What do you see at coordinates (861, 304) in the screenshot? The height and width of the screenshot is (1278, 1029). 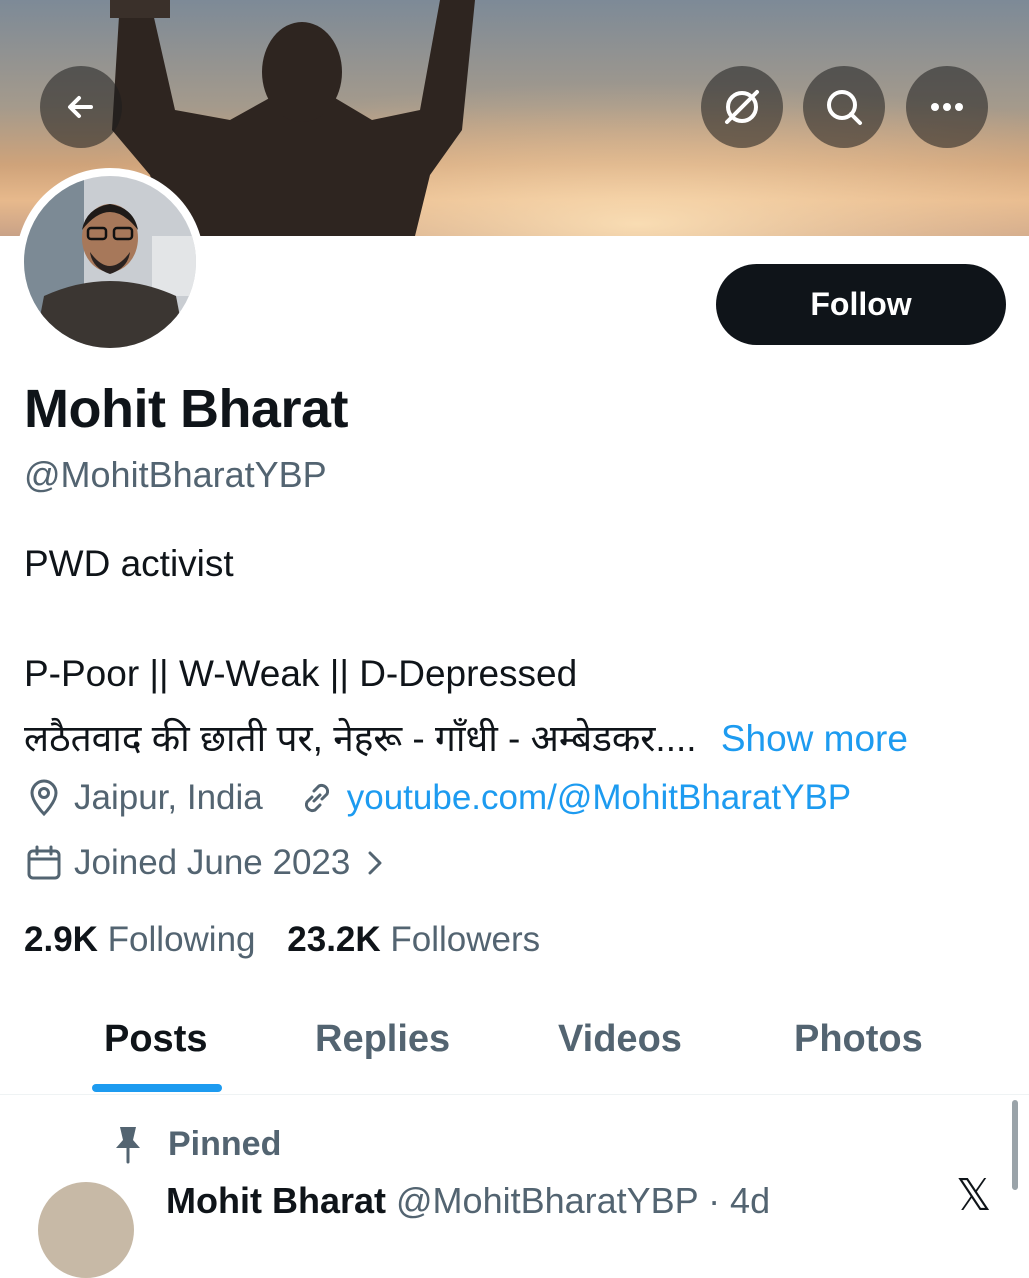 I see `follow-button: Follow` at bounding box center [861, 304].